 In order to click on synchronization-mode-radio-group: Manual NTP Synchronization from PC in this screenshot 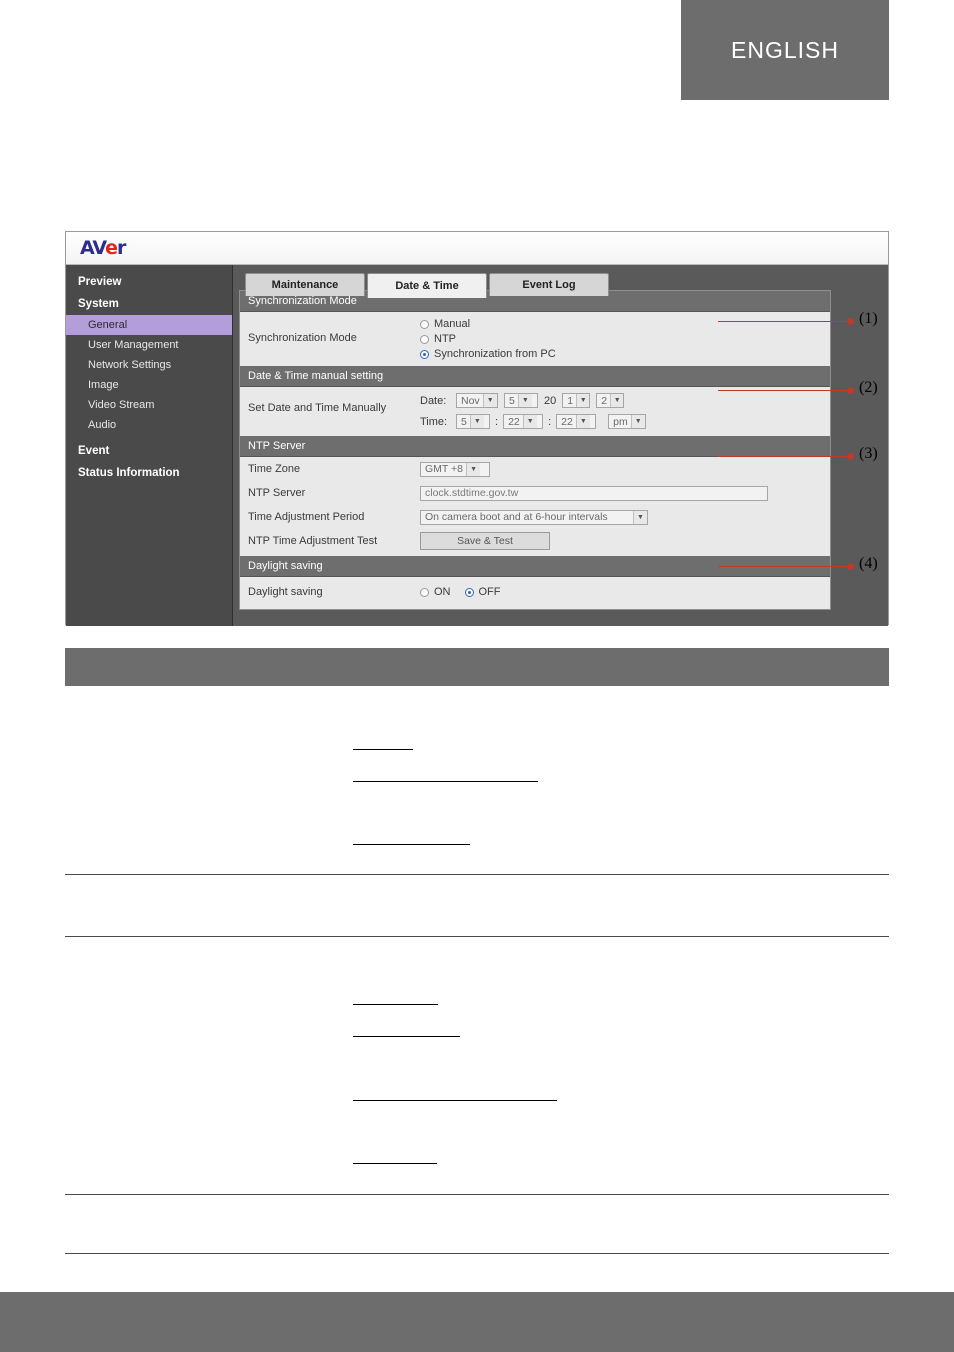, I will do `click(488, 339)`.